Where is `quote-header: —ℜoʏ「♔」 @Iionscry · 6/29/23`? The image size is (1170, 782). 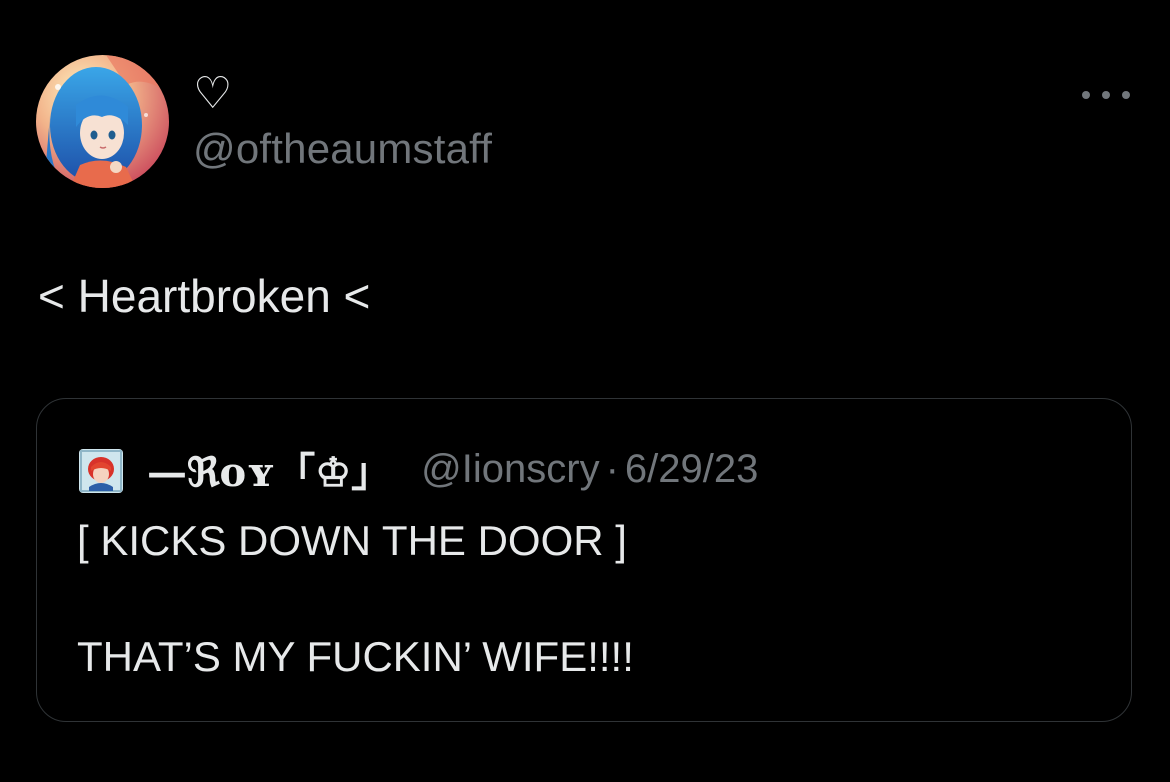 quote-header: —ℜoʏ「♔」 @Iionscry · 6/29/23 is located at coordinates (452, 469).